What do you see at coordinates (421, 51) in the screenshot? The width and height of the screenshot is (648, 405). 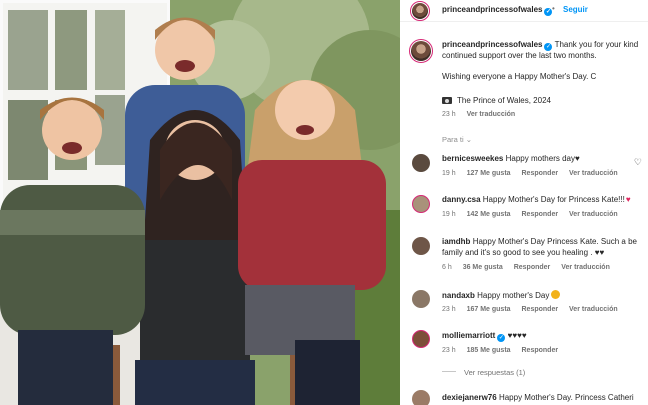 I see `caption-avatar` at bounding box center [421, 51].